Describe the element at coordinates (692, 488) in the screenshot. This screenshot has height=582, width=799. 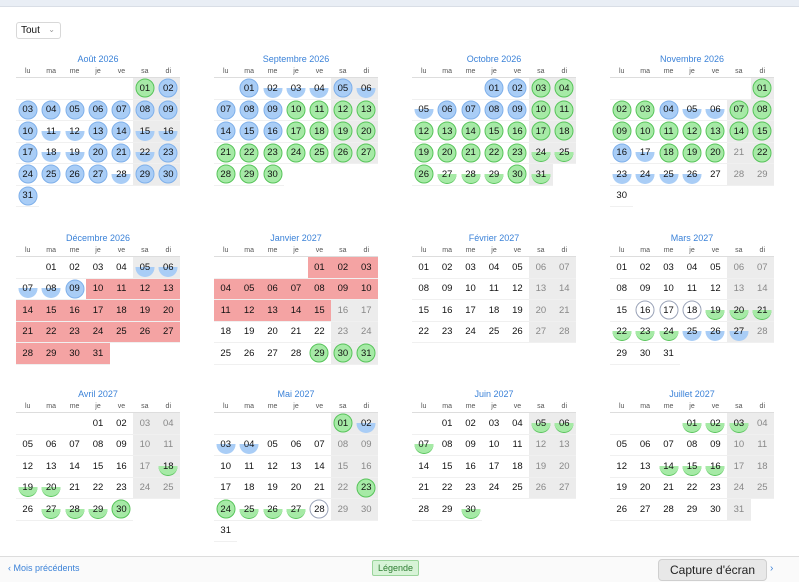
I see `day-cell: 22` at that location.